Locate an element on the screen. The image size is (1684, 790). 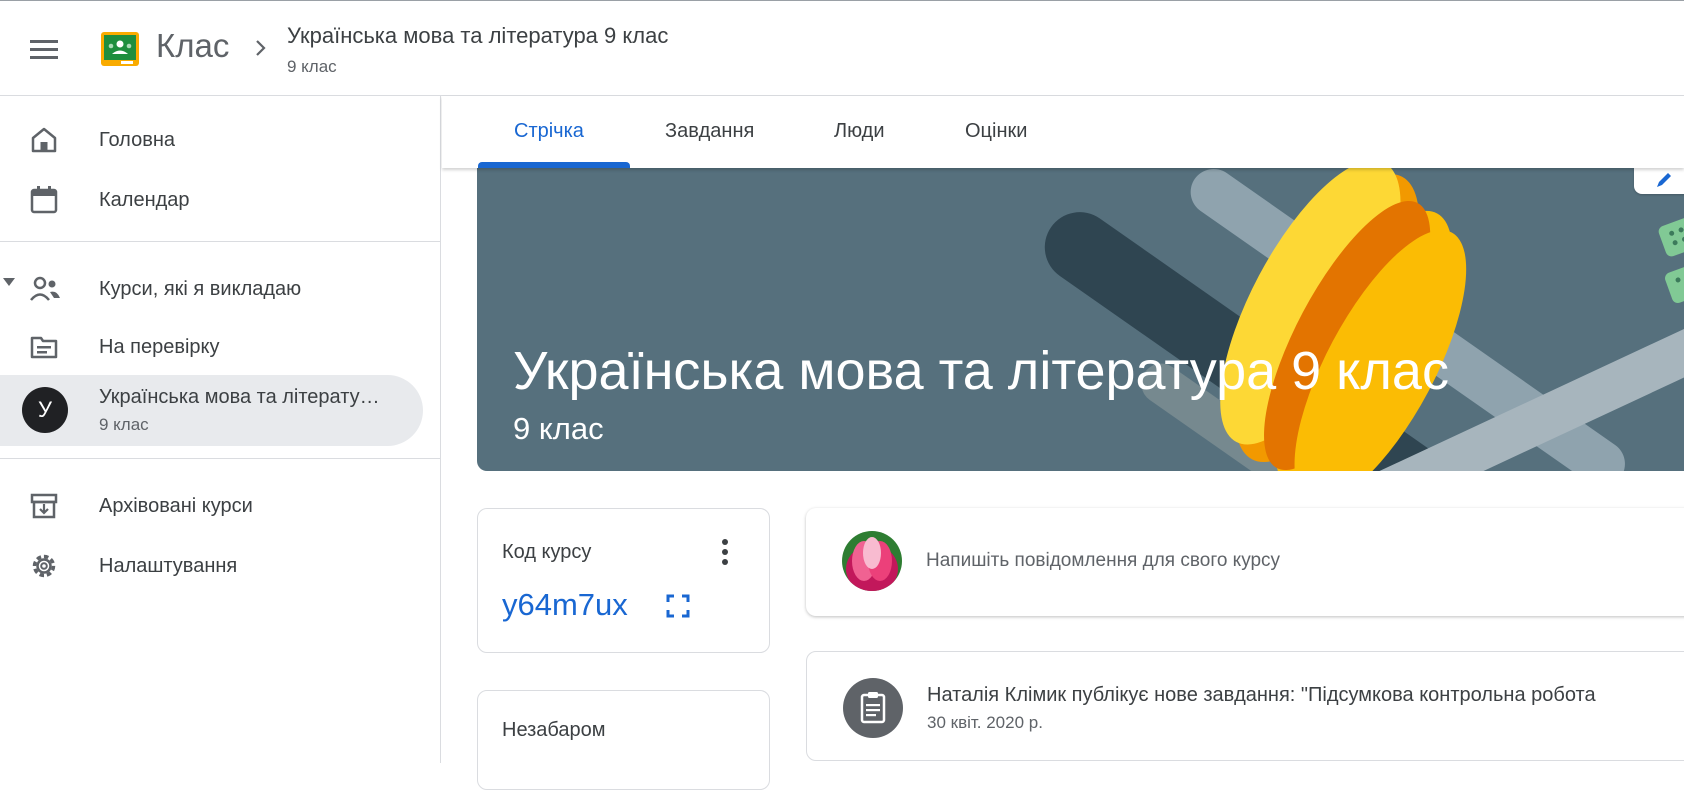
sidebar-item-label: Налаштування is located at coordinates (168, 566).